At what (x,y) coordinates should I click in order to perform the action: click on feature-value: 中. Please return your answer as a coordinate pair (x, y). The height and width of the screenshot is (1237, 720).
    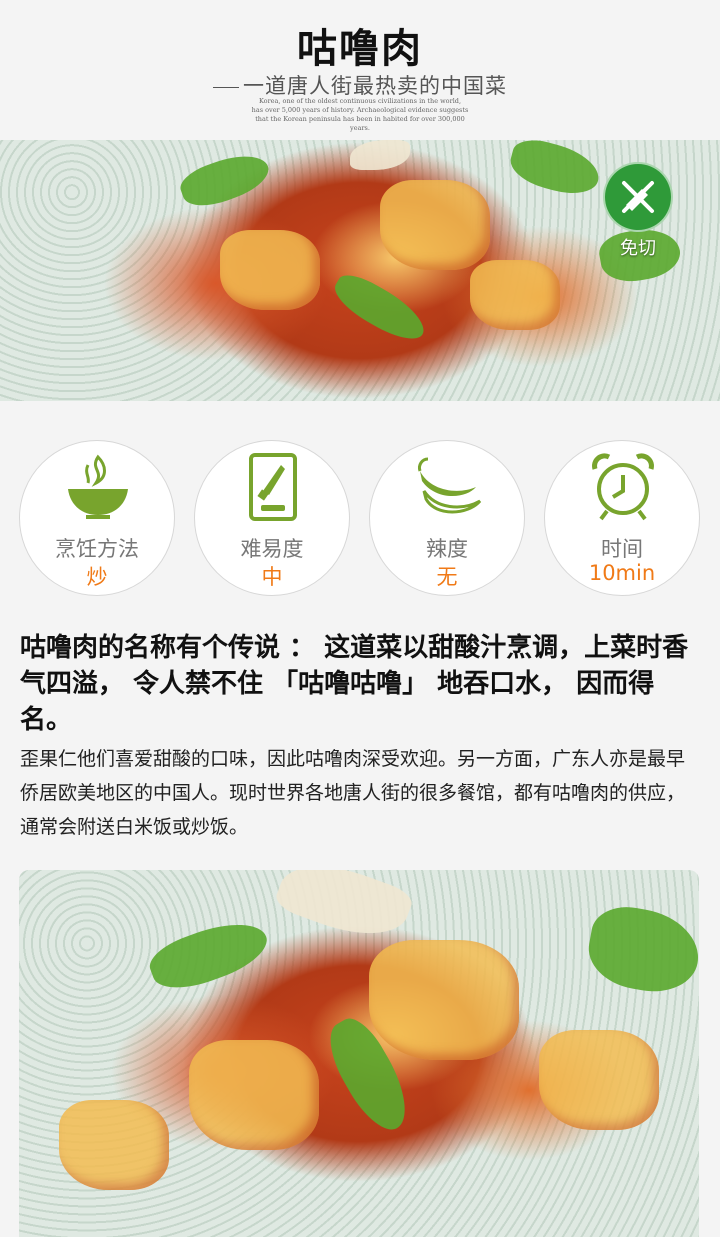
    Looking at the image, I should click on (272, 577).